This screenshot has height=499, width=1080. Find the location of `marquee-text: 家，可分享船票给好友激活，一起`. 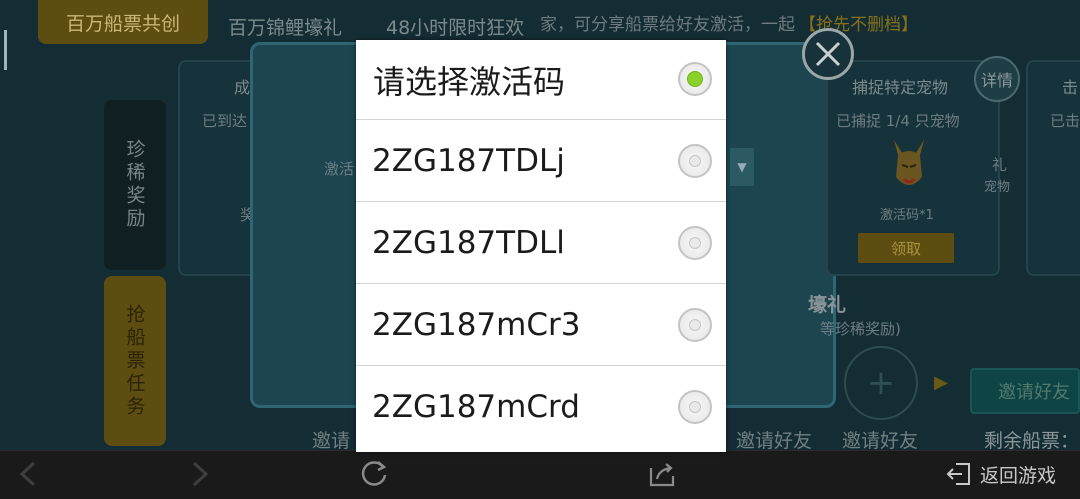

marquee-text: 家，可分享船票给好友激活，一起 is located at coordinates (667, 24).